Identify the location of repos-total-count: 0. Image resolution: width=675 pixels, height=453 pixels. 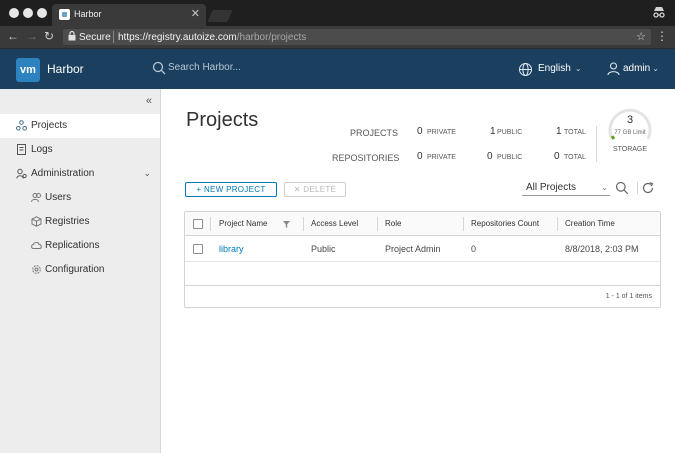
(557, 156).